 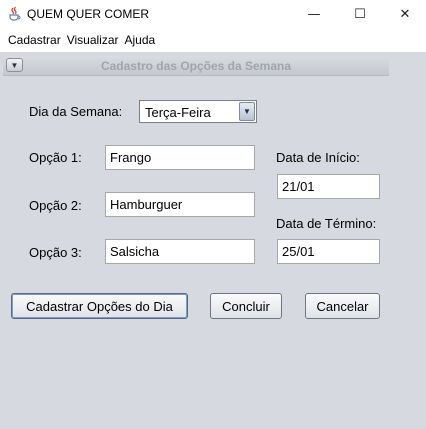 I want to click on day-select: Terça-Feira ▼, so click(x=198, y=111).